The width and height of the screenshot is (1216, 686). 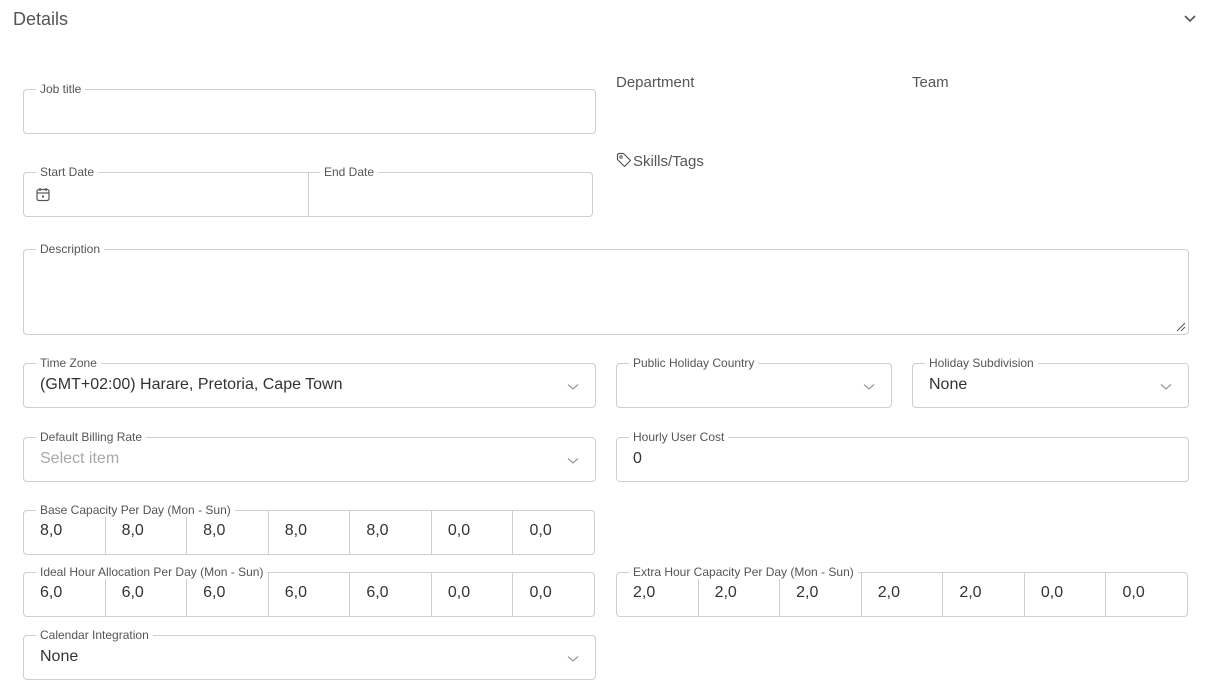 I want to click on time-zone-value: (GMT+02:00) Harare, Pretoria, Cape Town, so click(x=191, y=384).